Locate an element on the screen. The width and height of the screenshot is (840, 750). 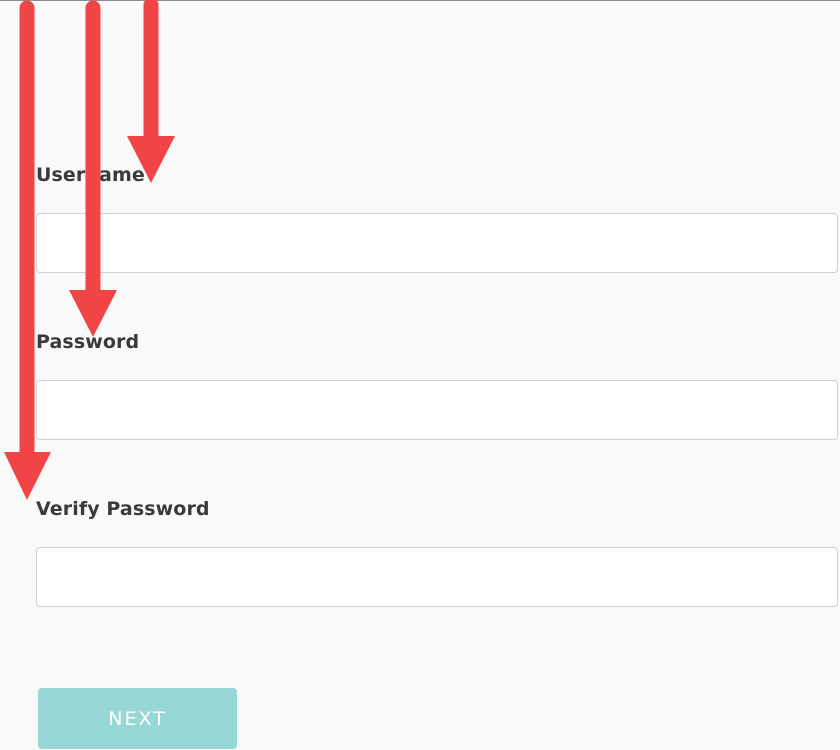
verify-password-input is located at coordinates (437, 577).